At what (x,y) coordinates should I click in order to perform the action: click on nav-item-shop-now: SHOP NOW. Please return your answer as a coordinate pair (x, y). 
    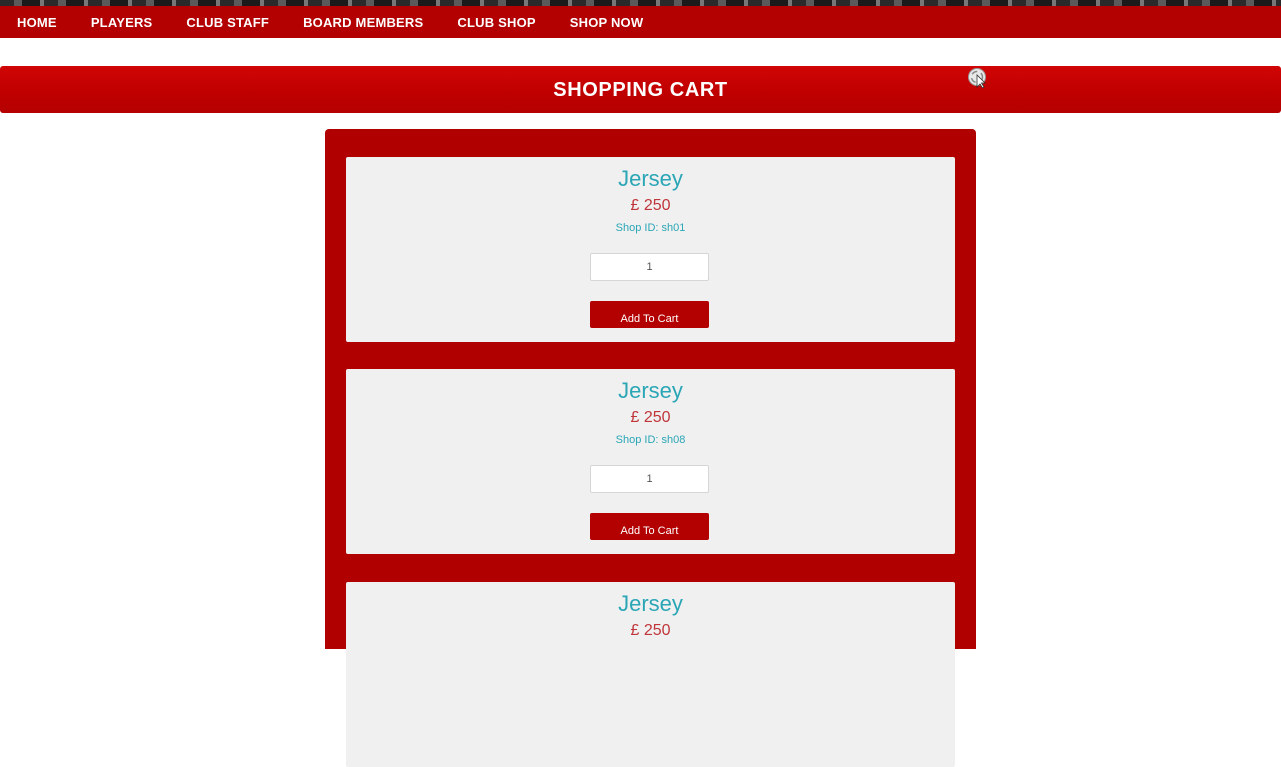
    Looking at the image, I should click on (607, 22).